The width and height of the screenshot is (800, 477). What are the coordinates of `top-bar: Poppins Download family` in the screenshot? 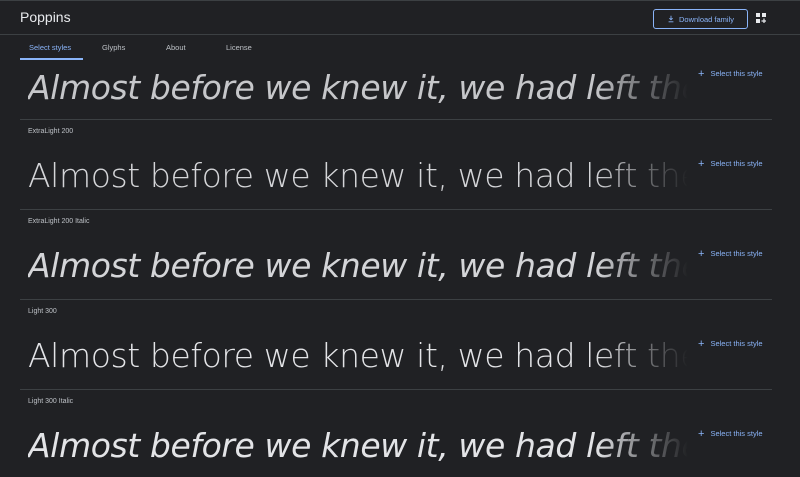 It's located at (400, 17).